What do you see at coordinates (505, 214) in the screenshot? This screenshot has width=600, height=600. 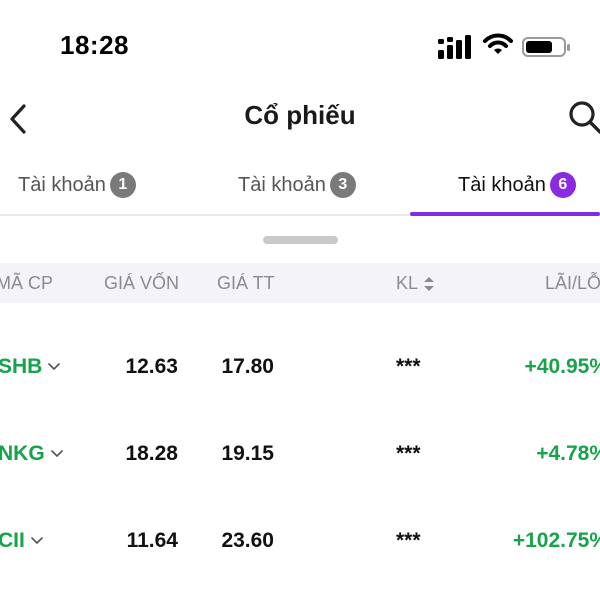 I see `active-tab-indicator` at bounding box center [505, 214].